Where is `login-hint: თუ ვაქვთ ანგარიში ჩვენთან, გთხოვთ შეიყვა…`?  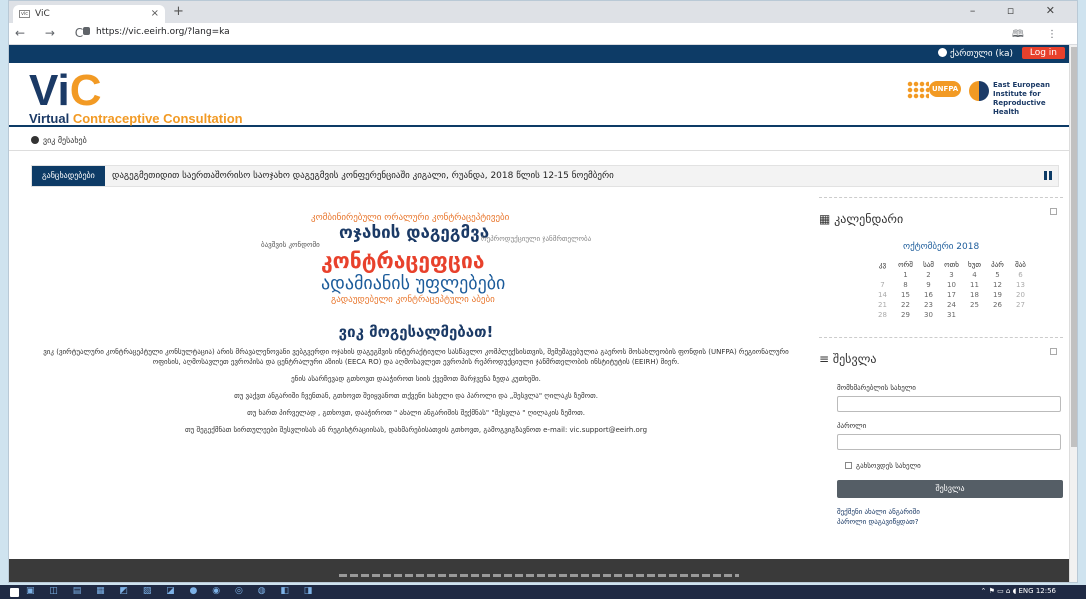
login-hint: თუ ვაქვთ ანგარიში ჩვენთან, გთხოვთ შეიყვა… is located at coordinates (416, 396).